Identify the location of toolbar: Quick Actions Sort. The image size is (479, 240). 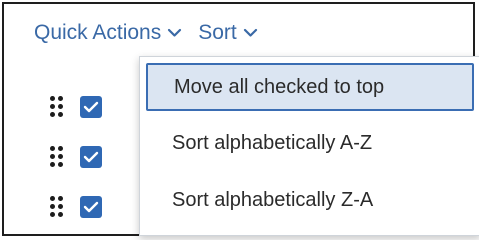
(146, 33).